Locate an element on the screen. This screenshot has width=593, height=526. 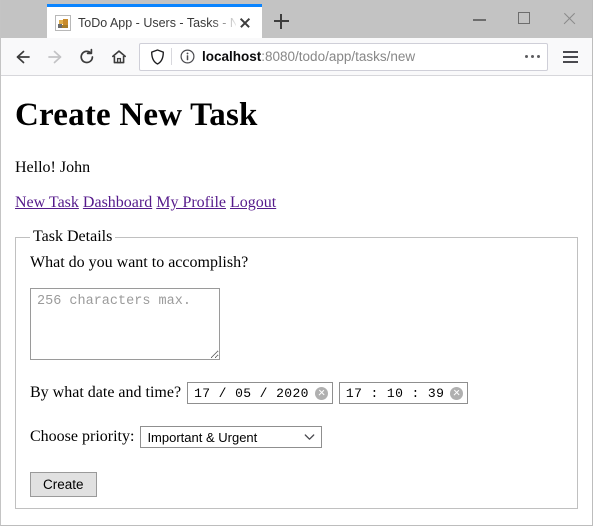
chevron-down-icon is located at coordinates (309, 437).